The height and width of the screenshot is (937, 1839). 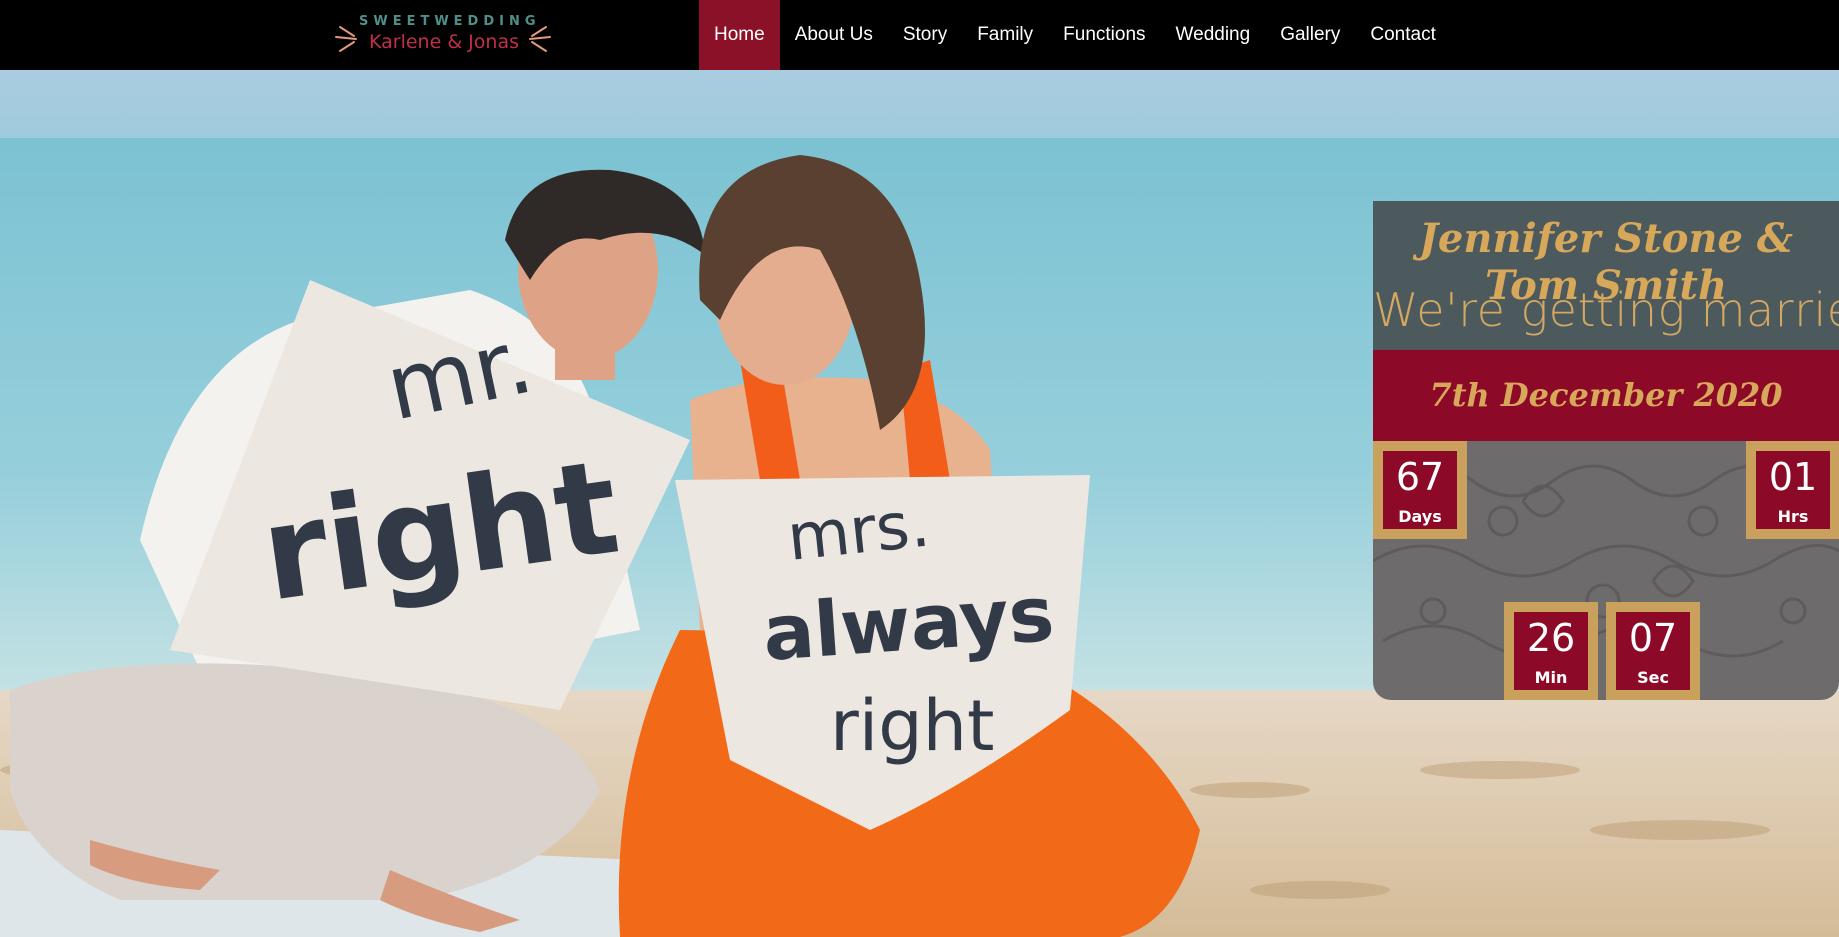 I want to click on nav-item-story: Story, so click(x=925, y=35).